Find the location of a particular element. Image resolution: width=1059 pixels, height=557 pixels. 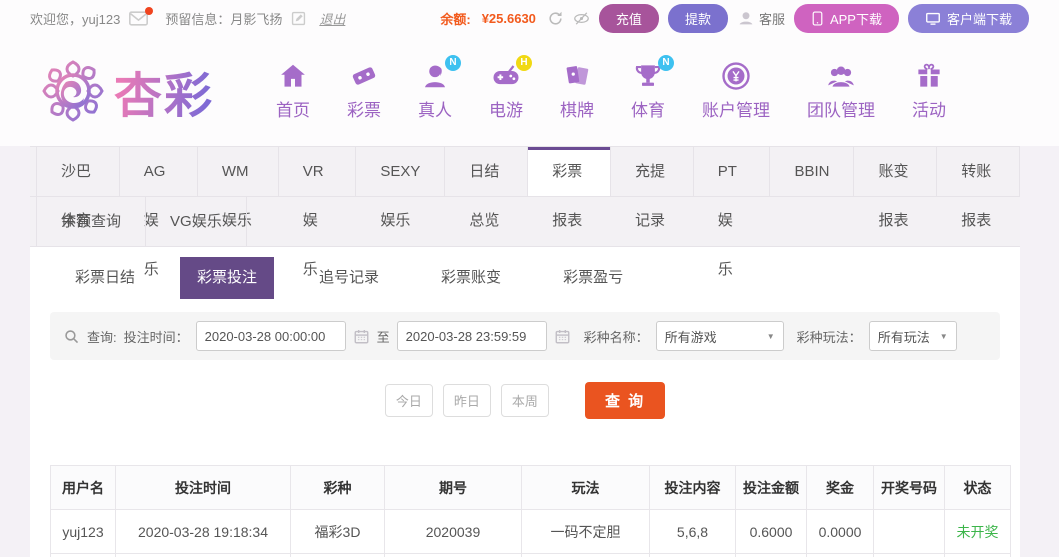

gamepad-icon: H is located at coordinates (512, 73).